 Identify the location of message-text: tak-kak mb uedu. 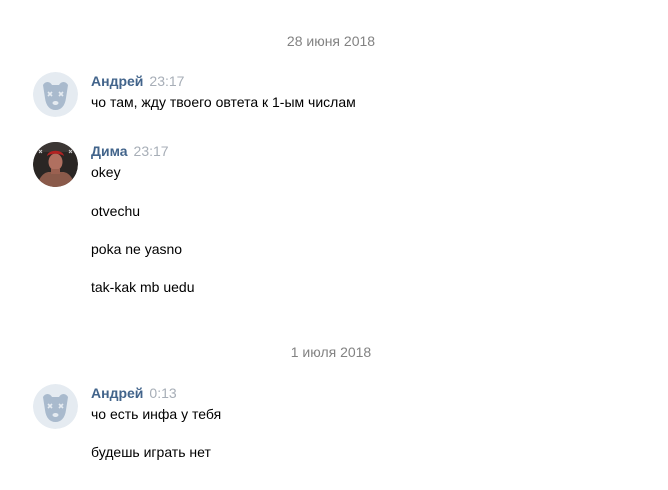
(143, 287).